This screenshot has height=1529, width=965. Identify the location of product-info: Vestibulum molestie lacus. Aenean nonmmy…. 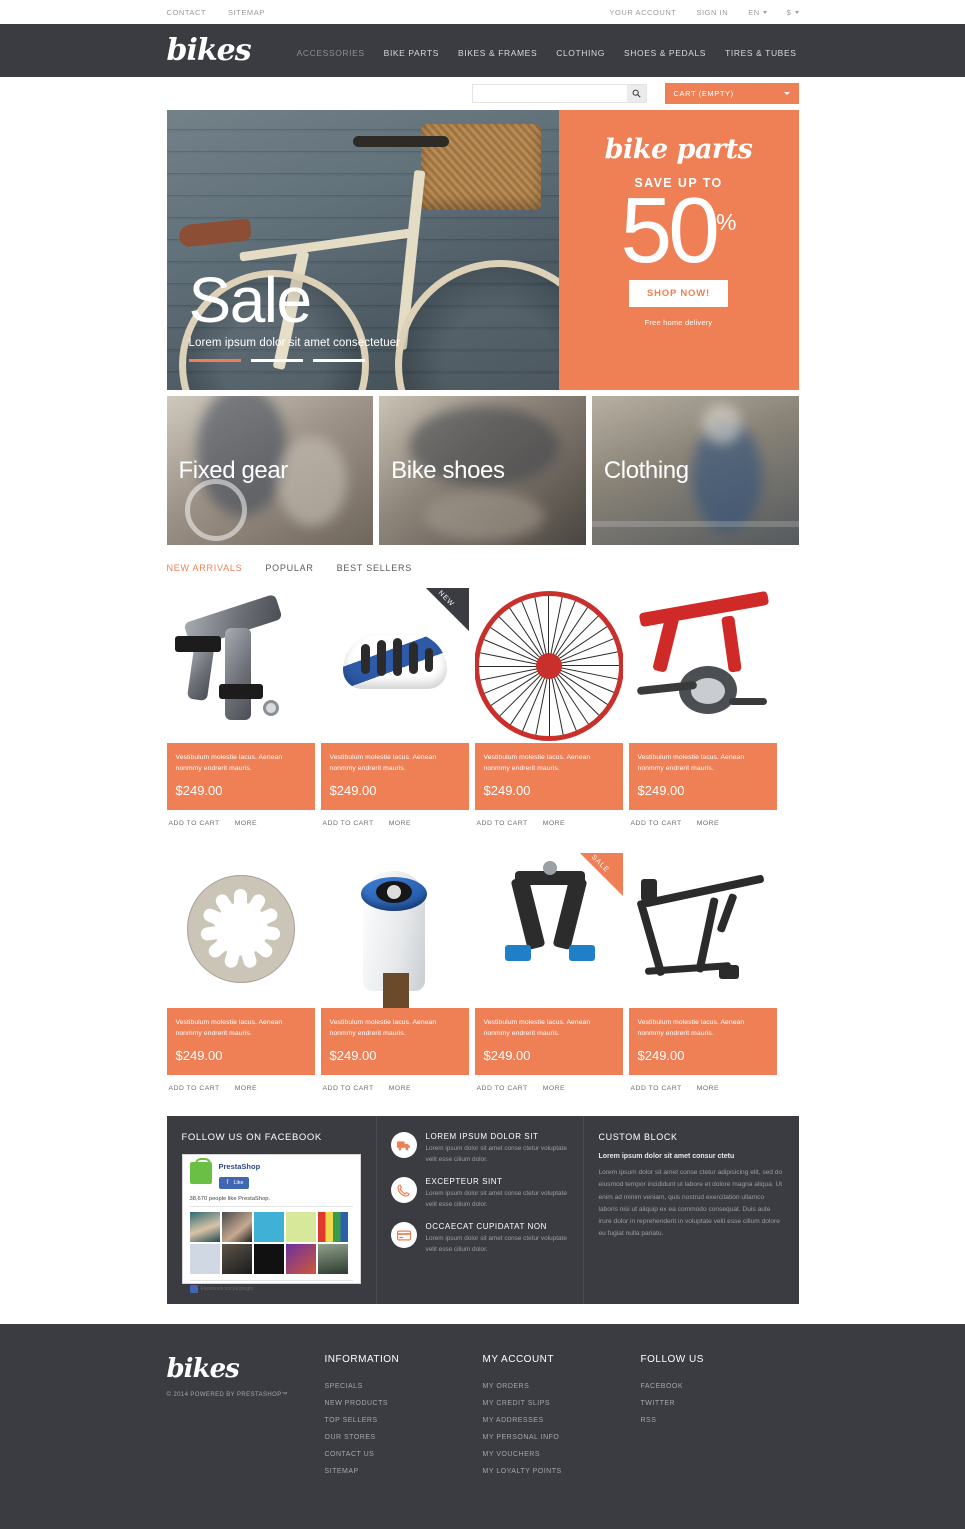
(548, 1042).